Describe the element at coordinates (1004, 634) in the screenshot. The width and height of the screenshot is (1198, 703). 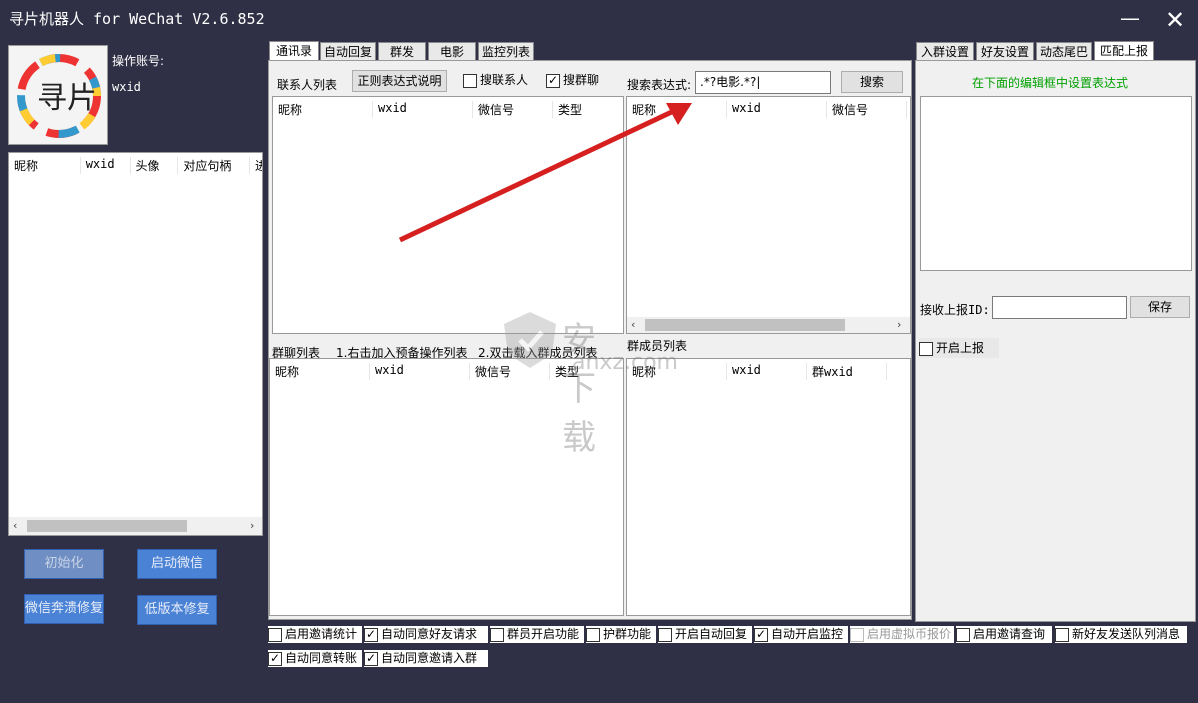
I see `option-invite-query: 启用邀请查询` at that location.